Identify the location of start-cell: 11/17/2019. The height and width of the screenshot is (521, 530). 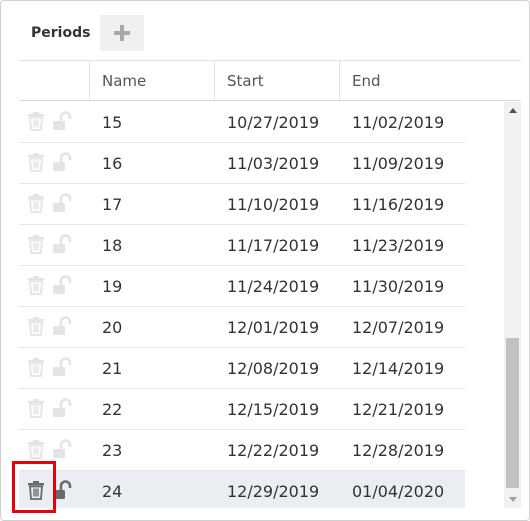
(273, 245).